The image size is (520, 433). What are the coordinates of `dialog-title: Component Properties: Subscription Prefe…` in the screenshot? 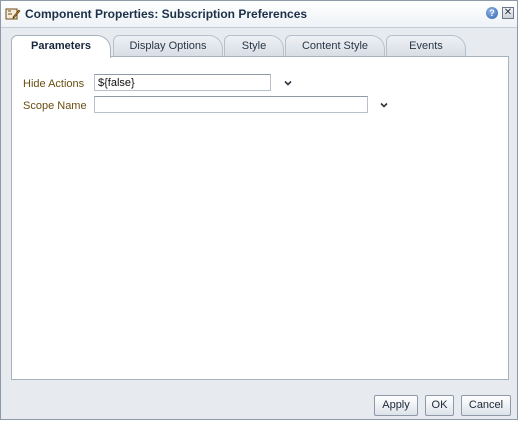 It's located at (166, 14).